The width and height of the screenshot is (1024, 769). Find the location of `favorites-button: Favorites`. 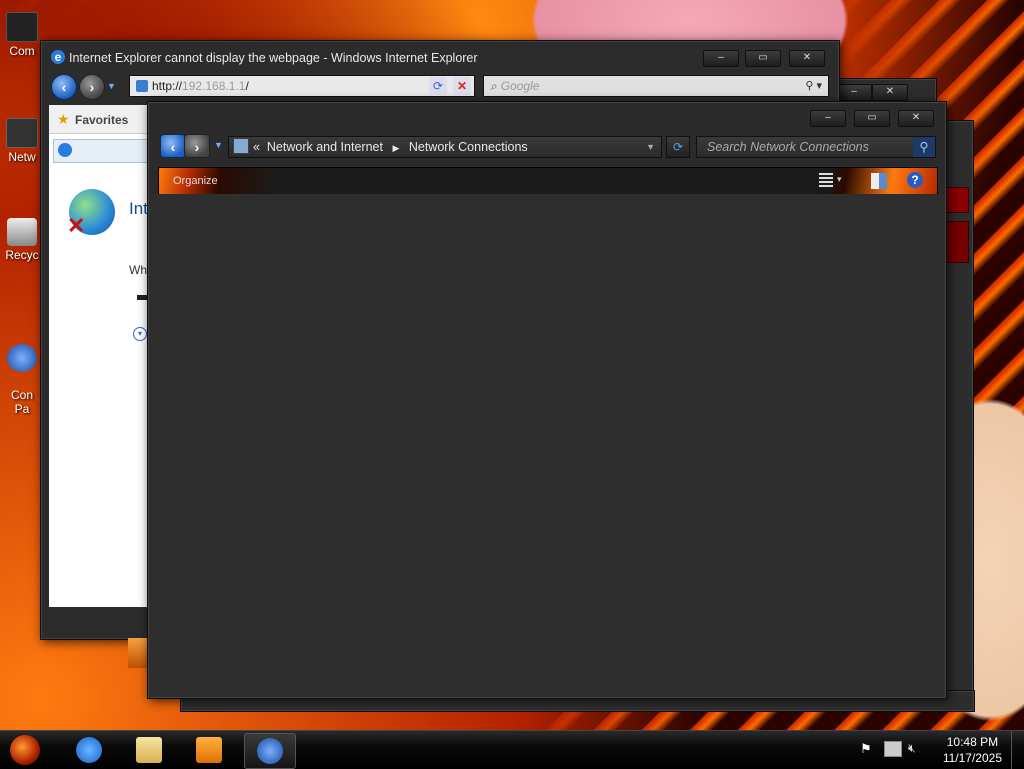

favorites-button: Favorites is located at coordinates (101, 120).